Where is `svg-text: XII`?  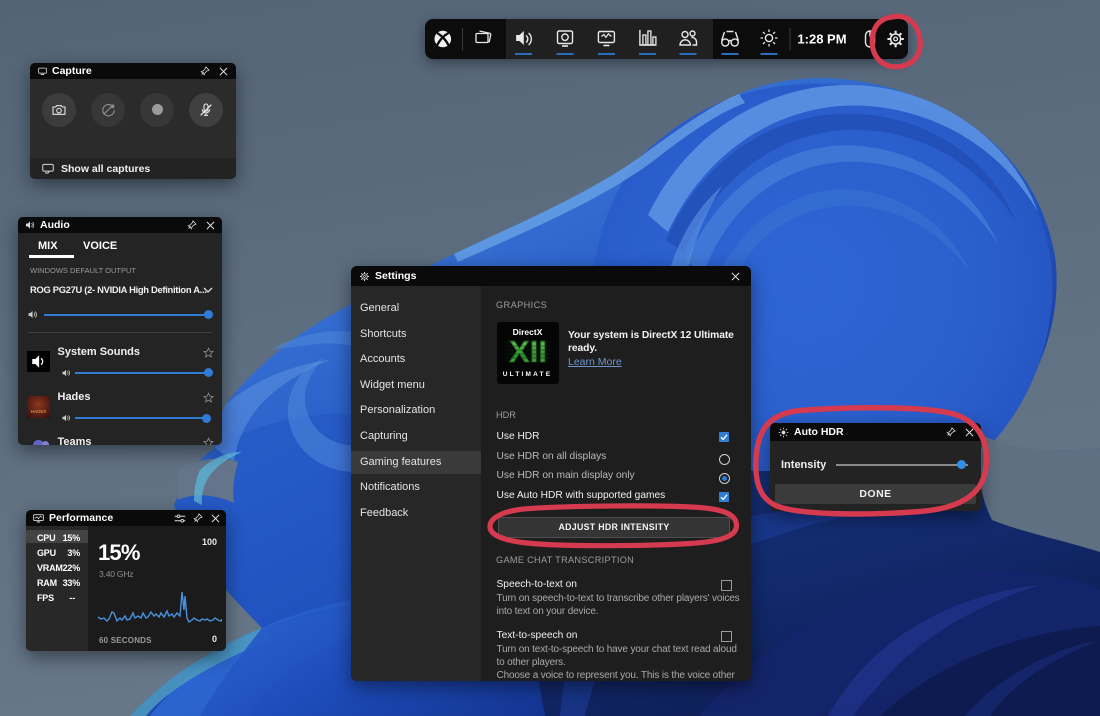 svg-text: XII is located at coordinates (528, 352).